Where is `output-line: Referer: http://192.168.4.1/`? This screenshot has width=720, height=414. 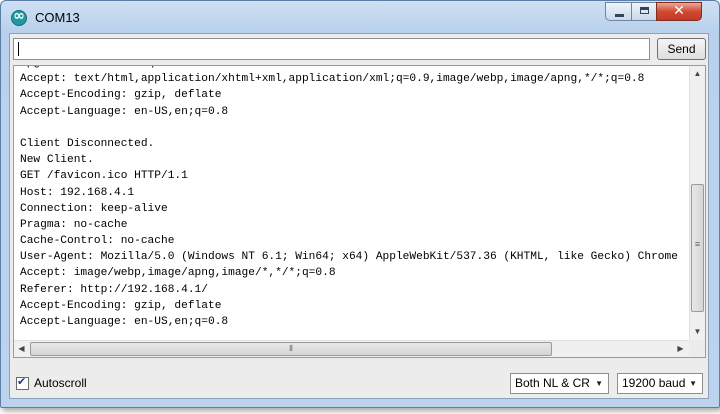 output-line: Referer: http://192.168.4.1/ is located at coordinates (114, 289).